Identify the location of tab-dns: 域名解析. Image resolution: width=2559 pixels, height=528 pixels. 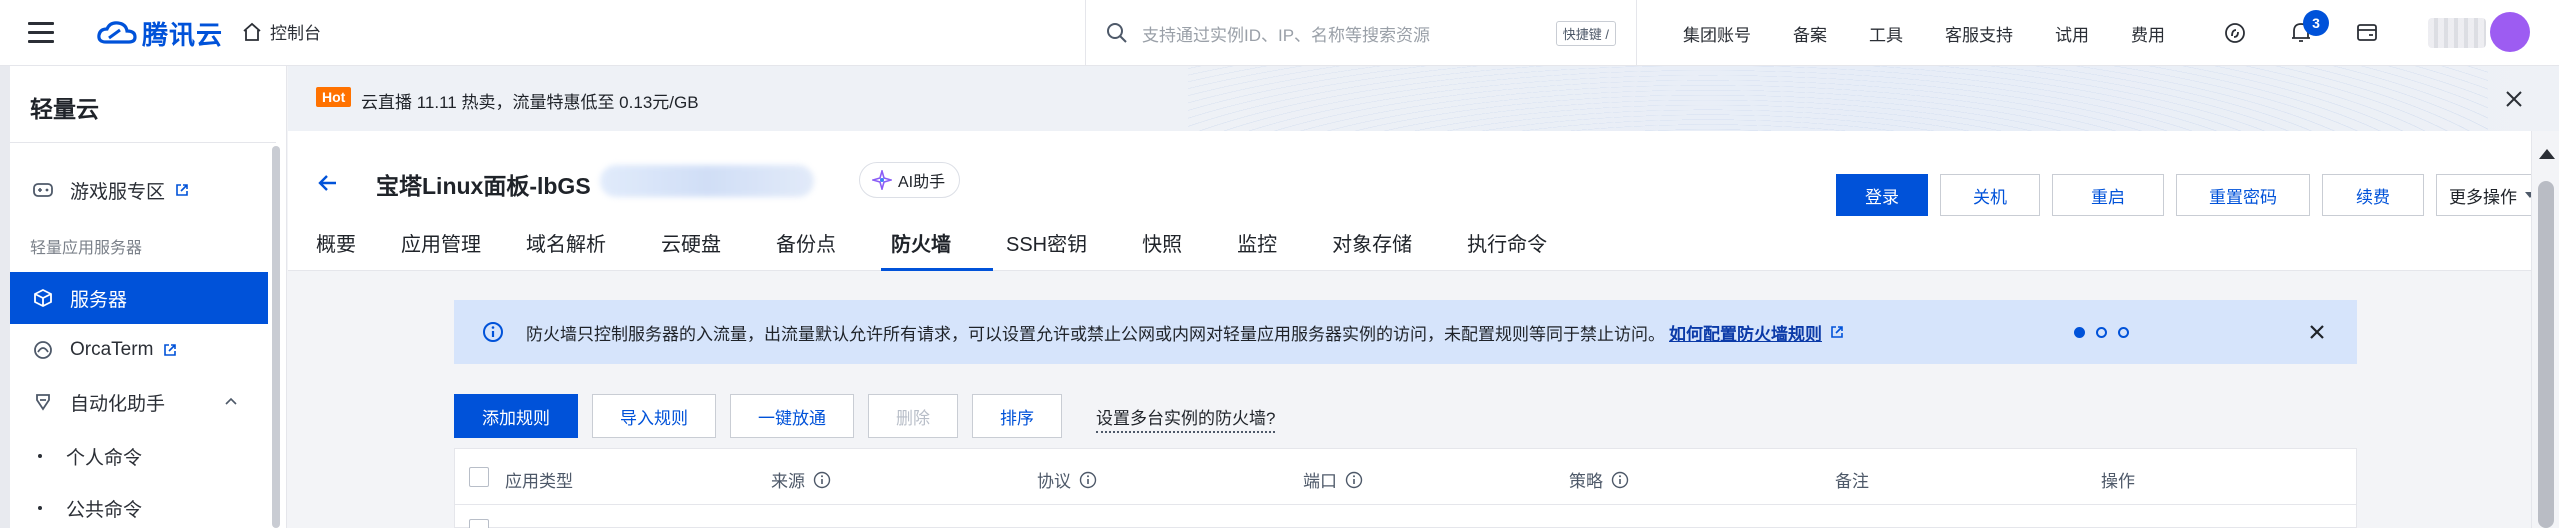
(593, 250).